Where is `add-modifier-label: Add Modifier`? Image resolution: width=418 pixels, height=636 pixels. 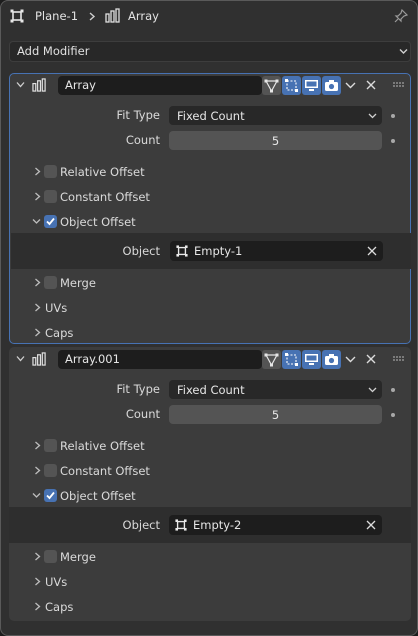
add-modifier-label: Add Modifier is located at coordinates (53, 51).